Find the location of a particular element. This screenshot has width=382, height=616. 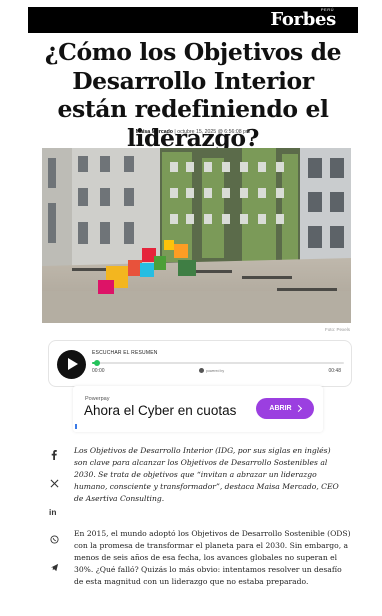

ad-button-label: ABRIR is located at coordinates (280, 408).